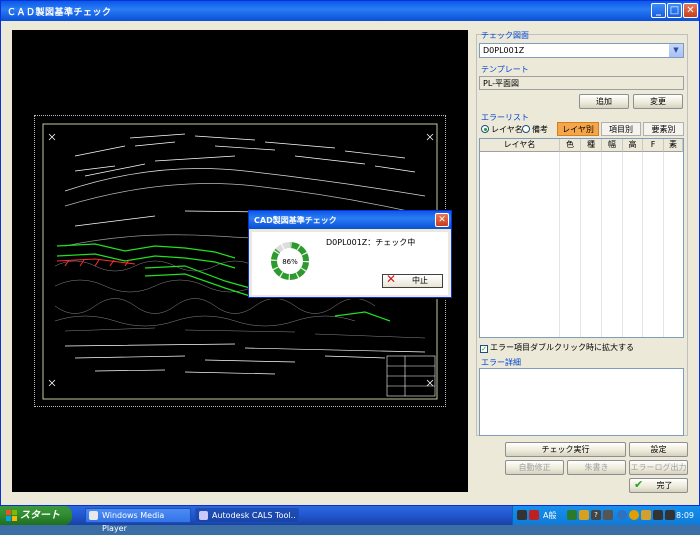 The width and height of the screenshot is (700, 535). I want to click on dialog-title-bar: CAD製図基準チェック ✕, so click(350, 220).